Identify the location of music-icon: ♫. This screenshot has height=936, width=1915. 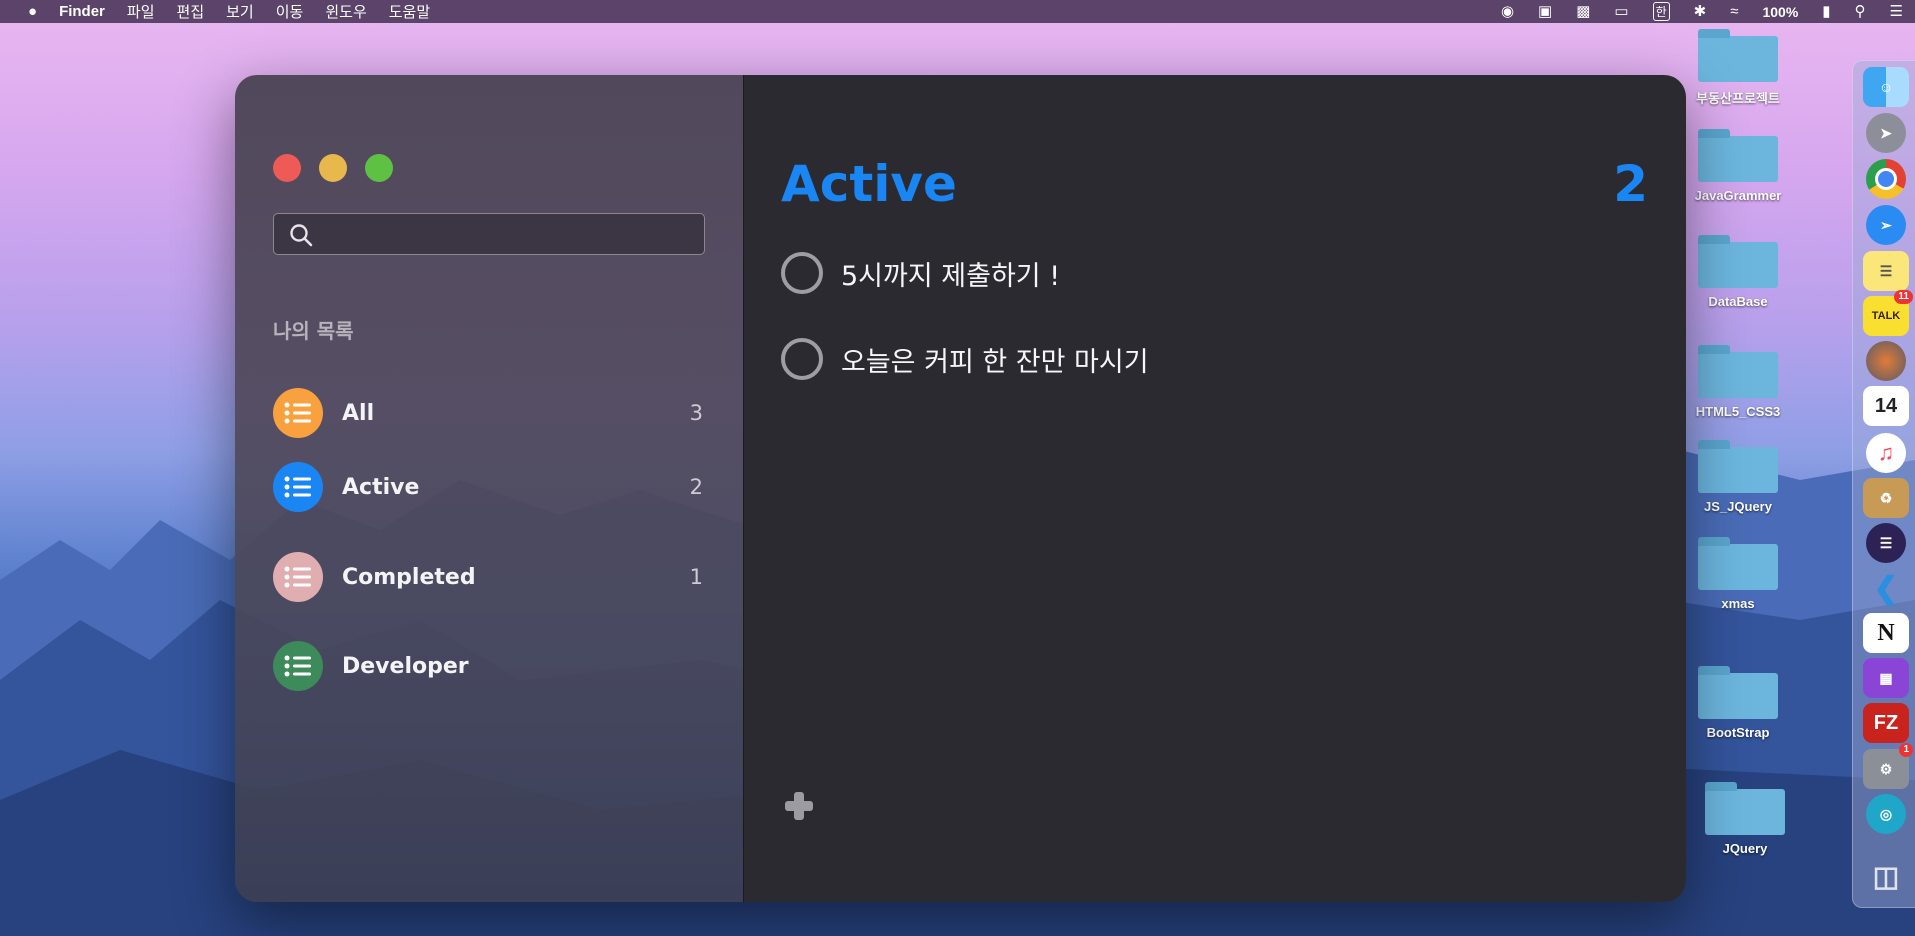
(1886, 453).